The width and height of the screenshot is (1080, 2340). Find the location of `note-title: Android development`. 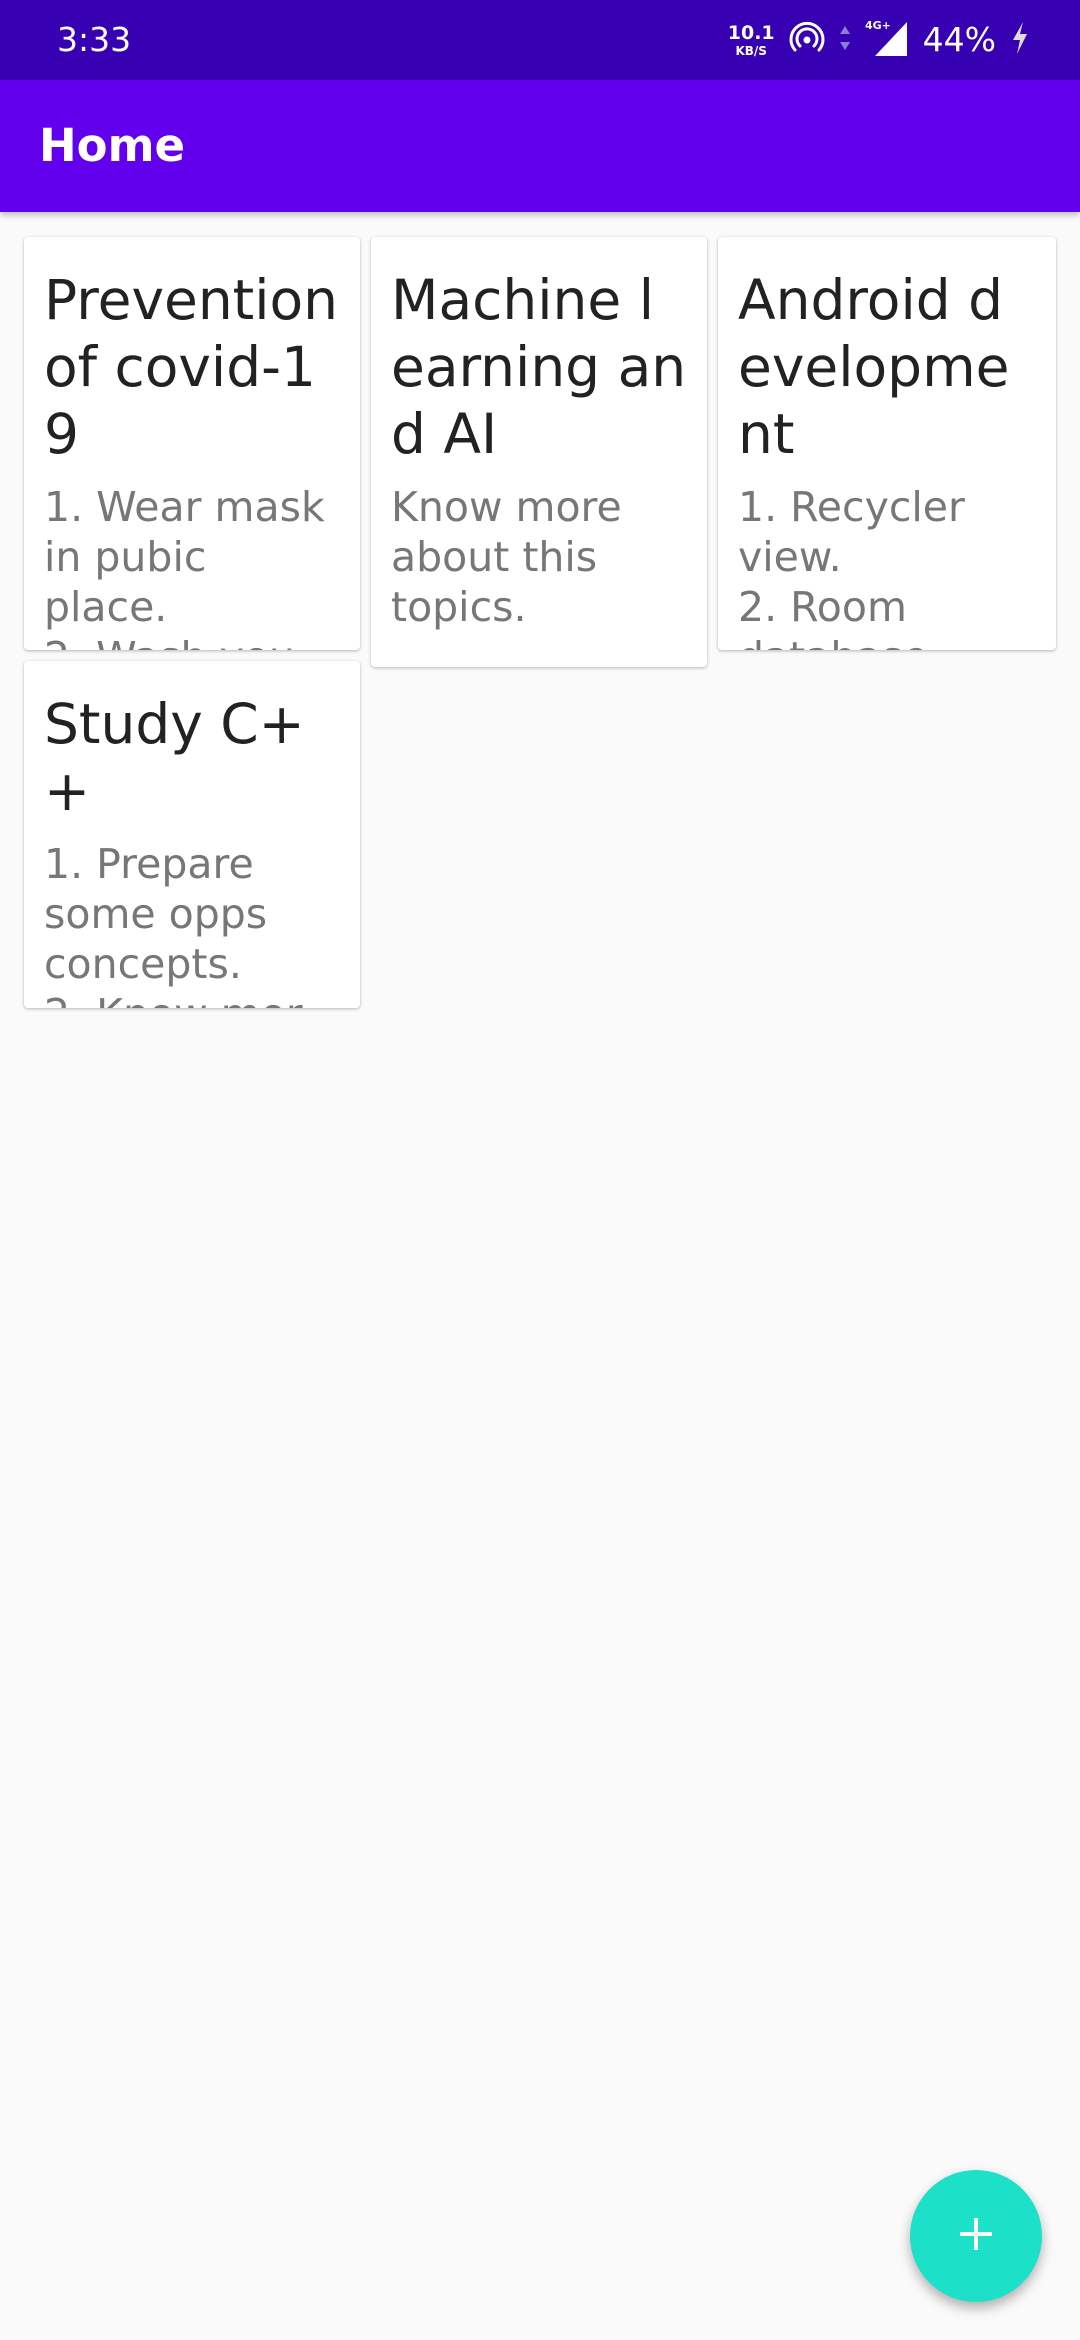

note-title: Android development is located at coordinates (874, 367).